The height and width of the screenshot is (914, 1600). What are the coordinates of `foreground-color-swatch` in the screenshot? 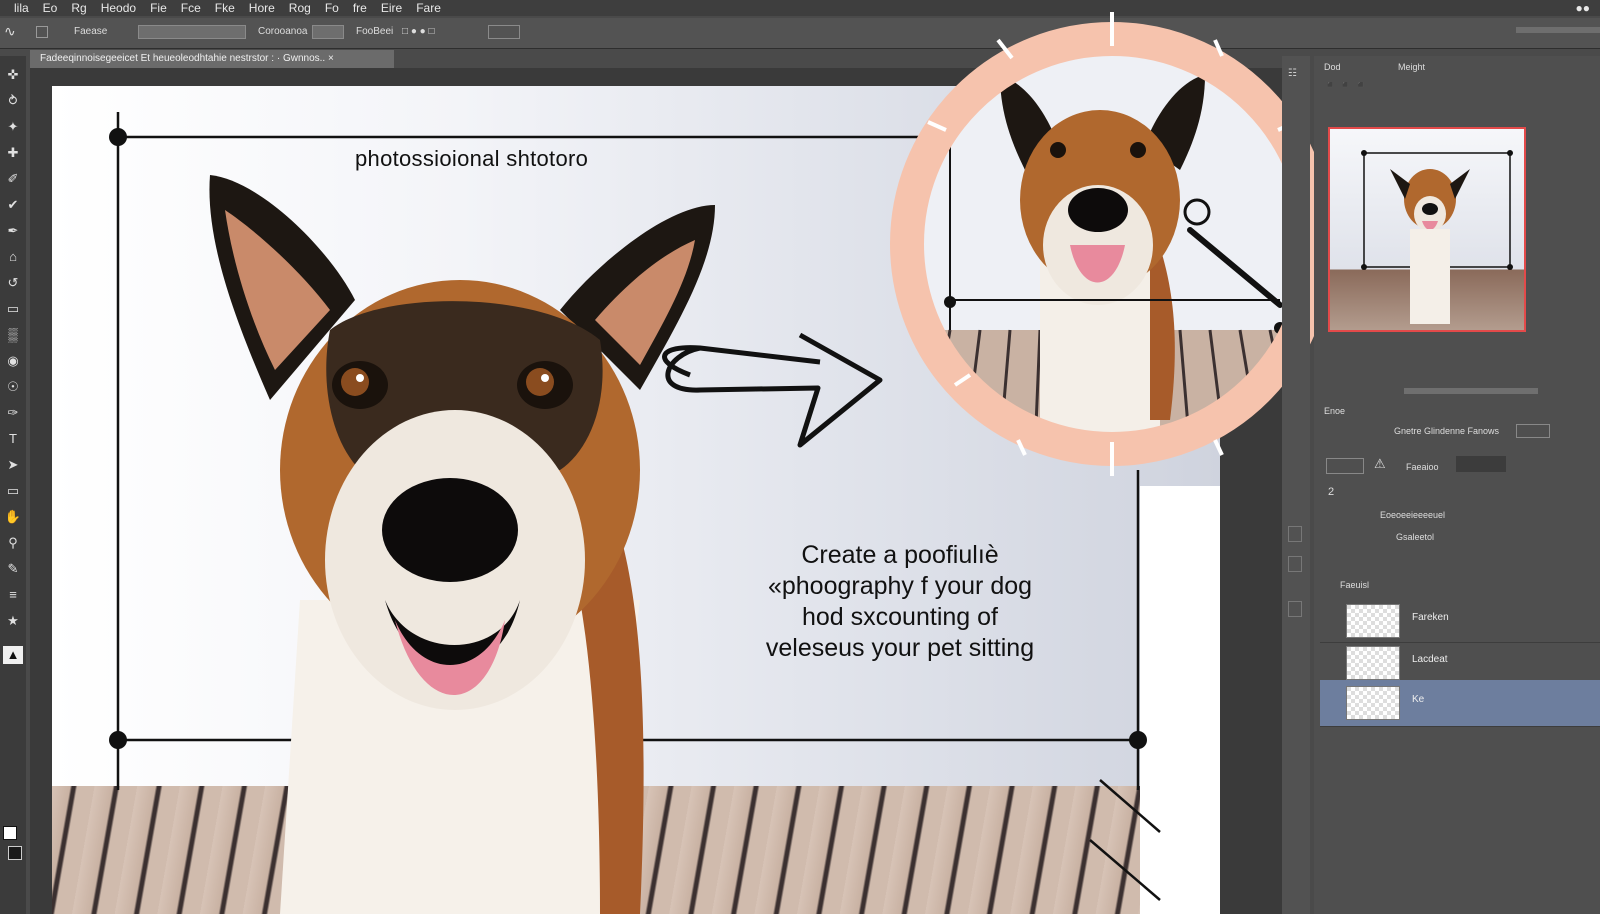 It's located at (10, 833).